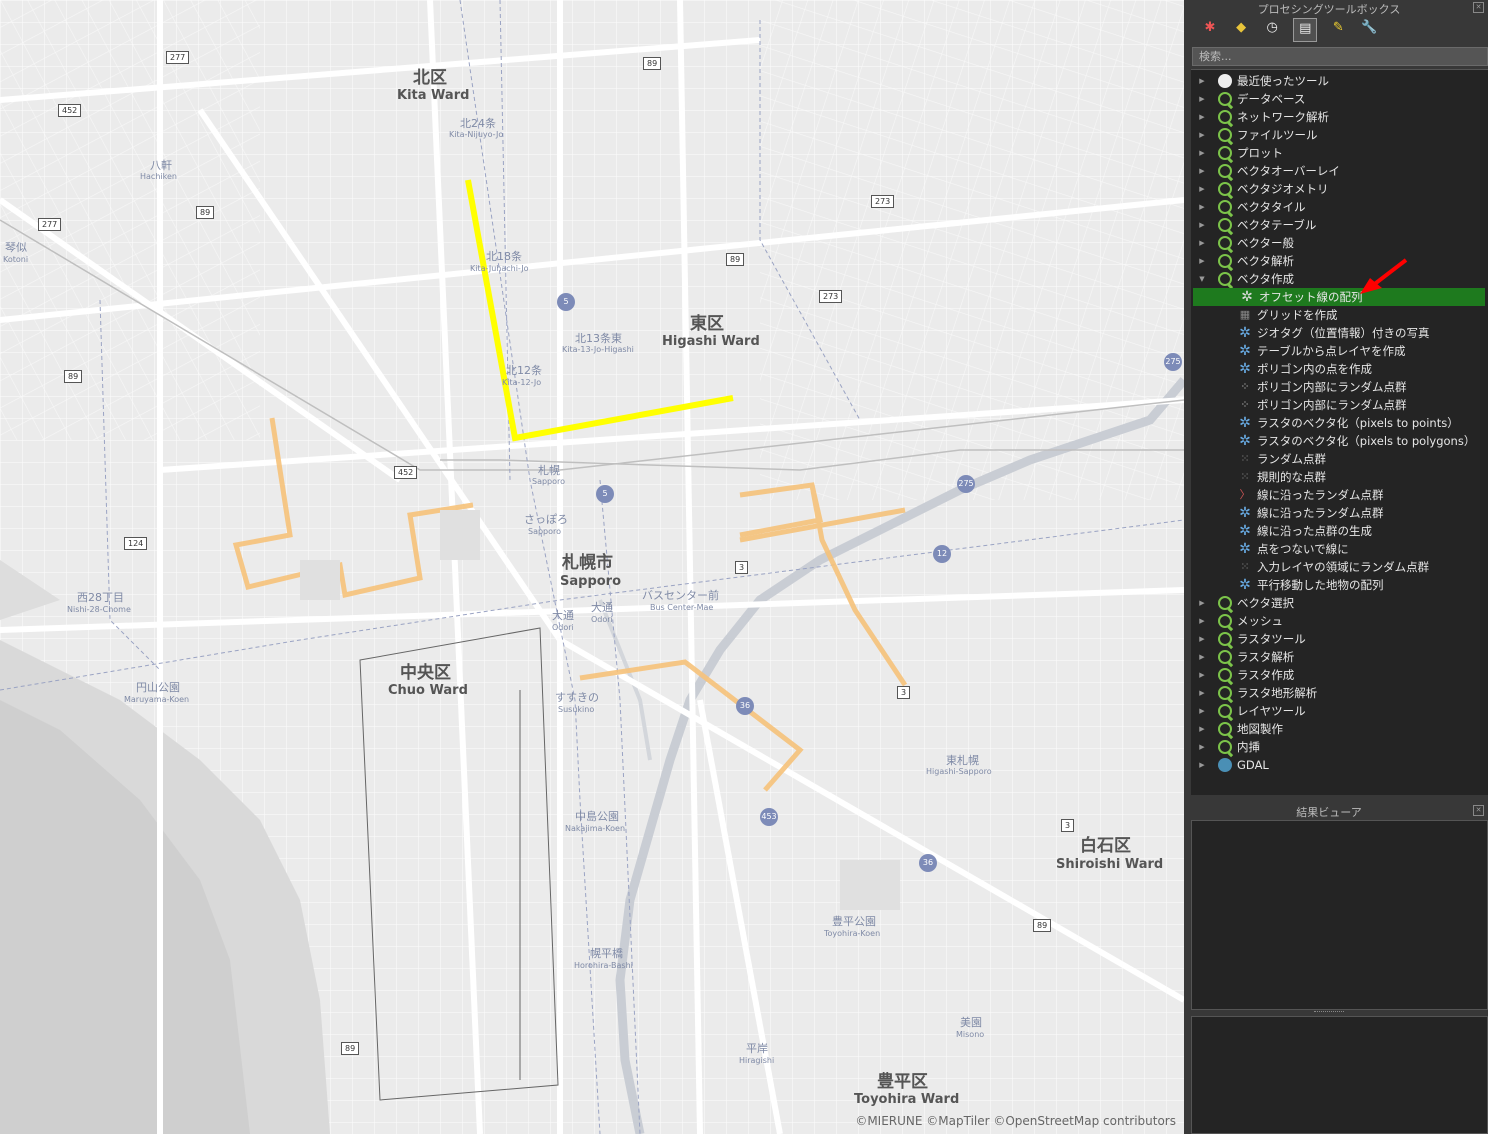 This screenshot has height=1134, width=1488. I want to click on tree-group-item: ▶ ファイルツール, so click(1339, 135).